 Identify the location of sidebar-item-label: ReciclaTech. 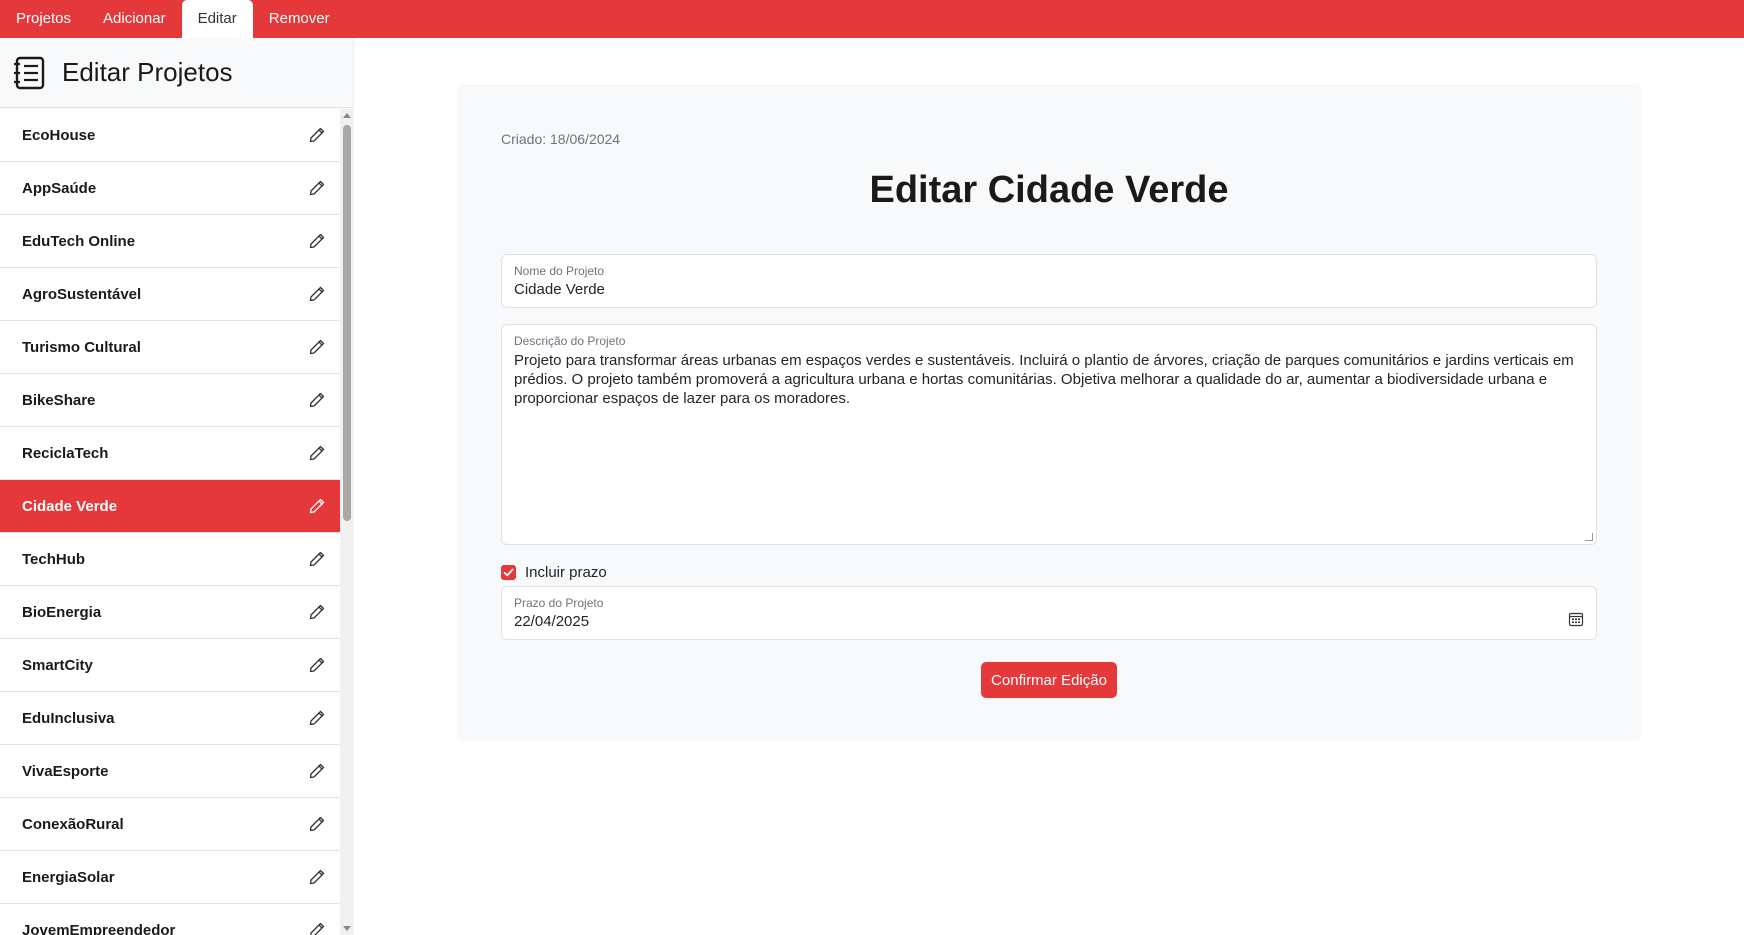
(65, 453).